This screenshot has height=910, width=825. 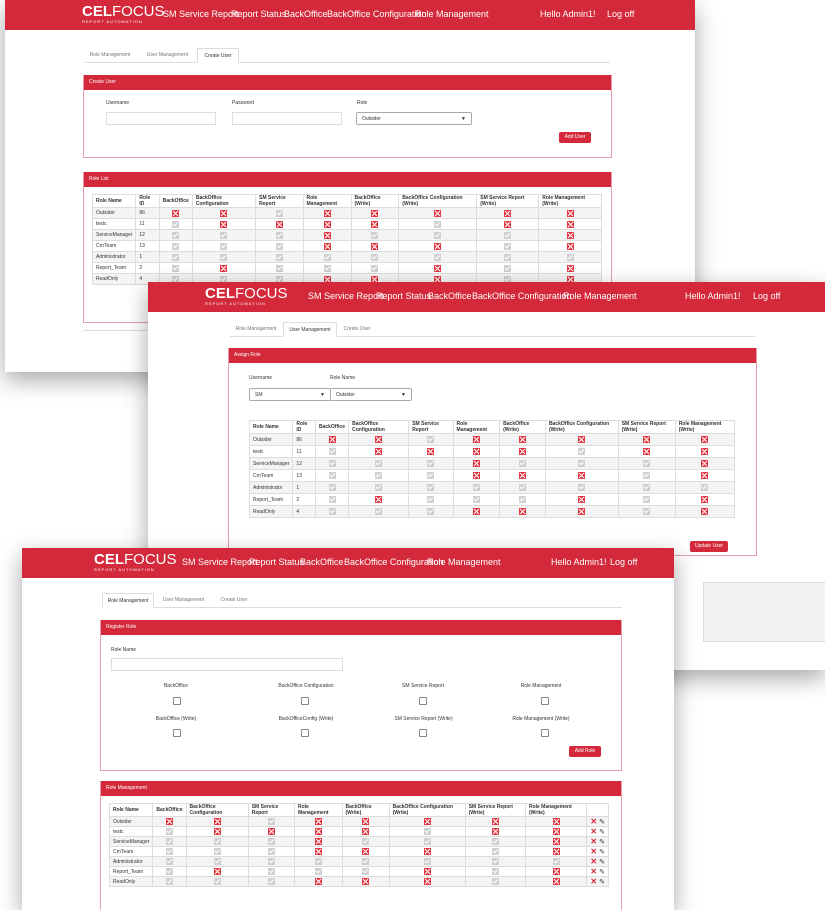 I want to click on checkbox-backoffice, so click(x=177, y=701).